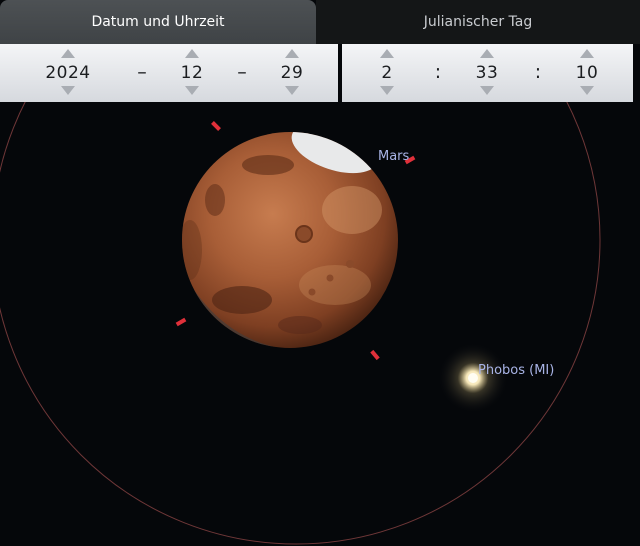 Image resolution: width=640 pixels, height=546 pixels. I want to click on phobos-label: Phobos (MI), so click(516, 370).